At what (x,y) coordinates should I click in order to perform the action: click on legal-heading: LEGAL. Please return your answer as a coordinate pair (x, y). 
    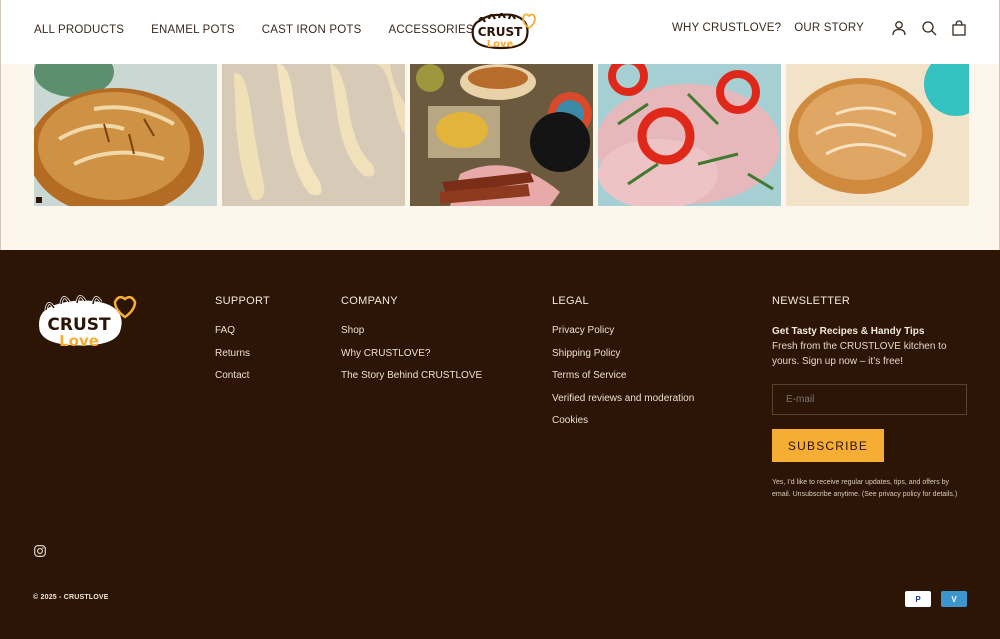
    Looking at the image, I should click on (570, 301).